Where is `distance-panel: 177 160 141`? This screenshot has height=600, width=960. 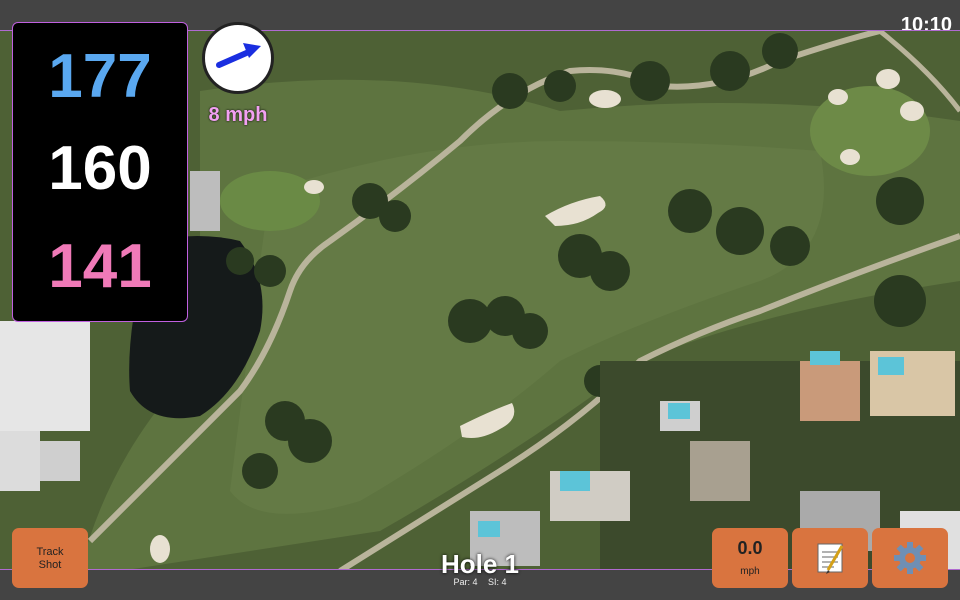
distance-panel: 177 160 141 is located at coordinates (100, 172).